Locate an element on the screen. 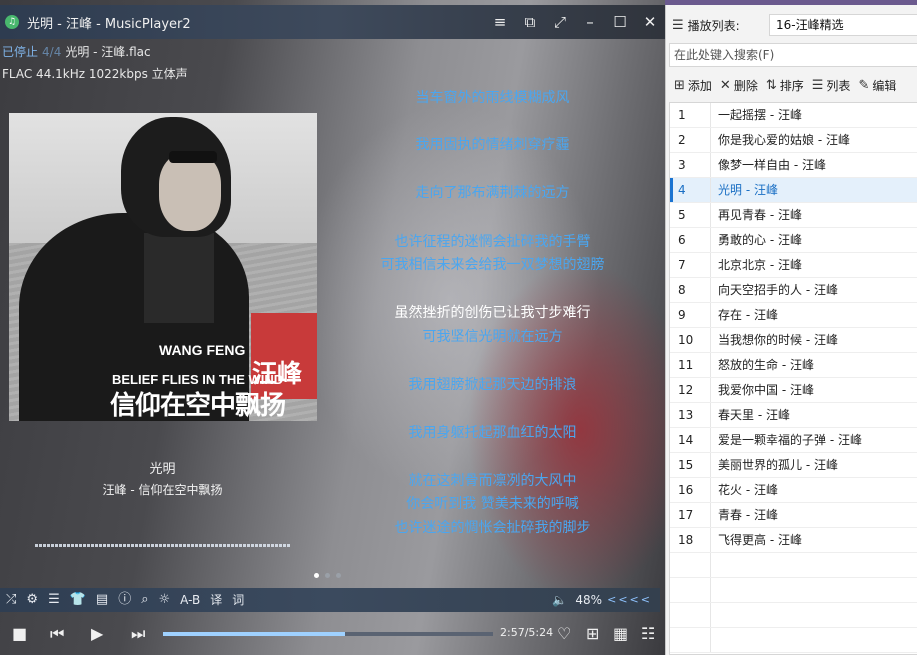  track-number: 12 is located at coordinates (690, 390).